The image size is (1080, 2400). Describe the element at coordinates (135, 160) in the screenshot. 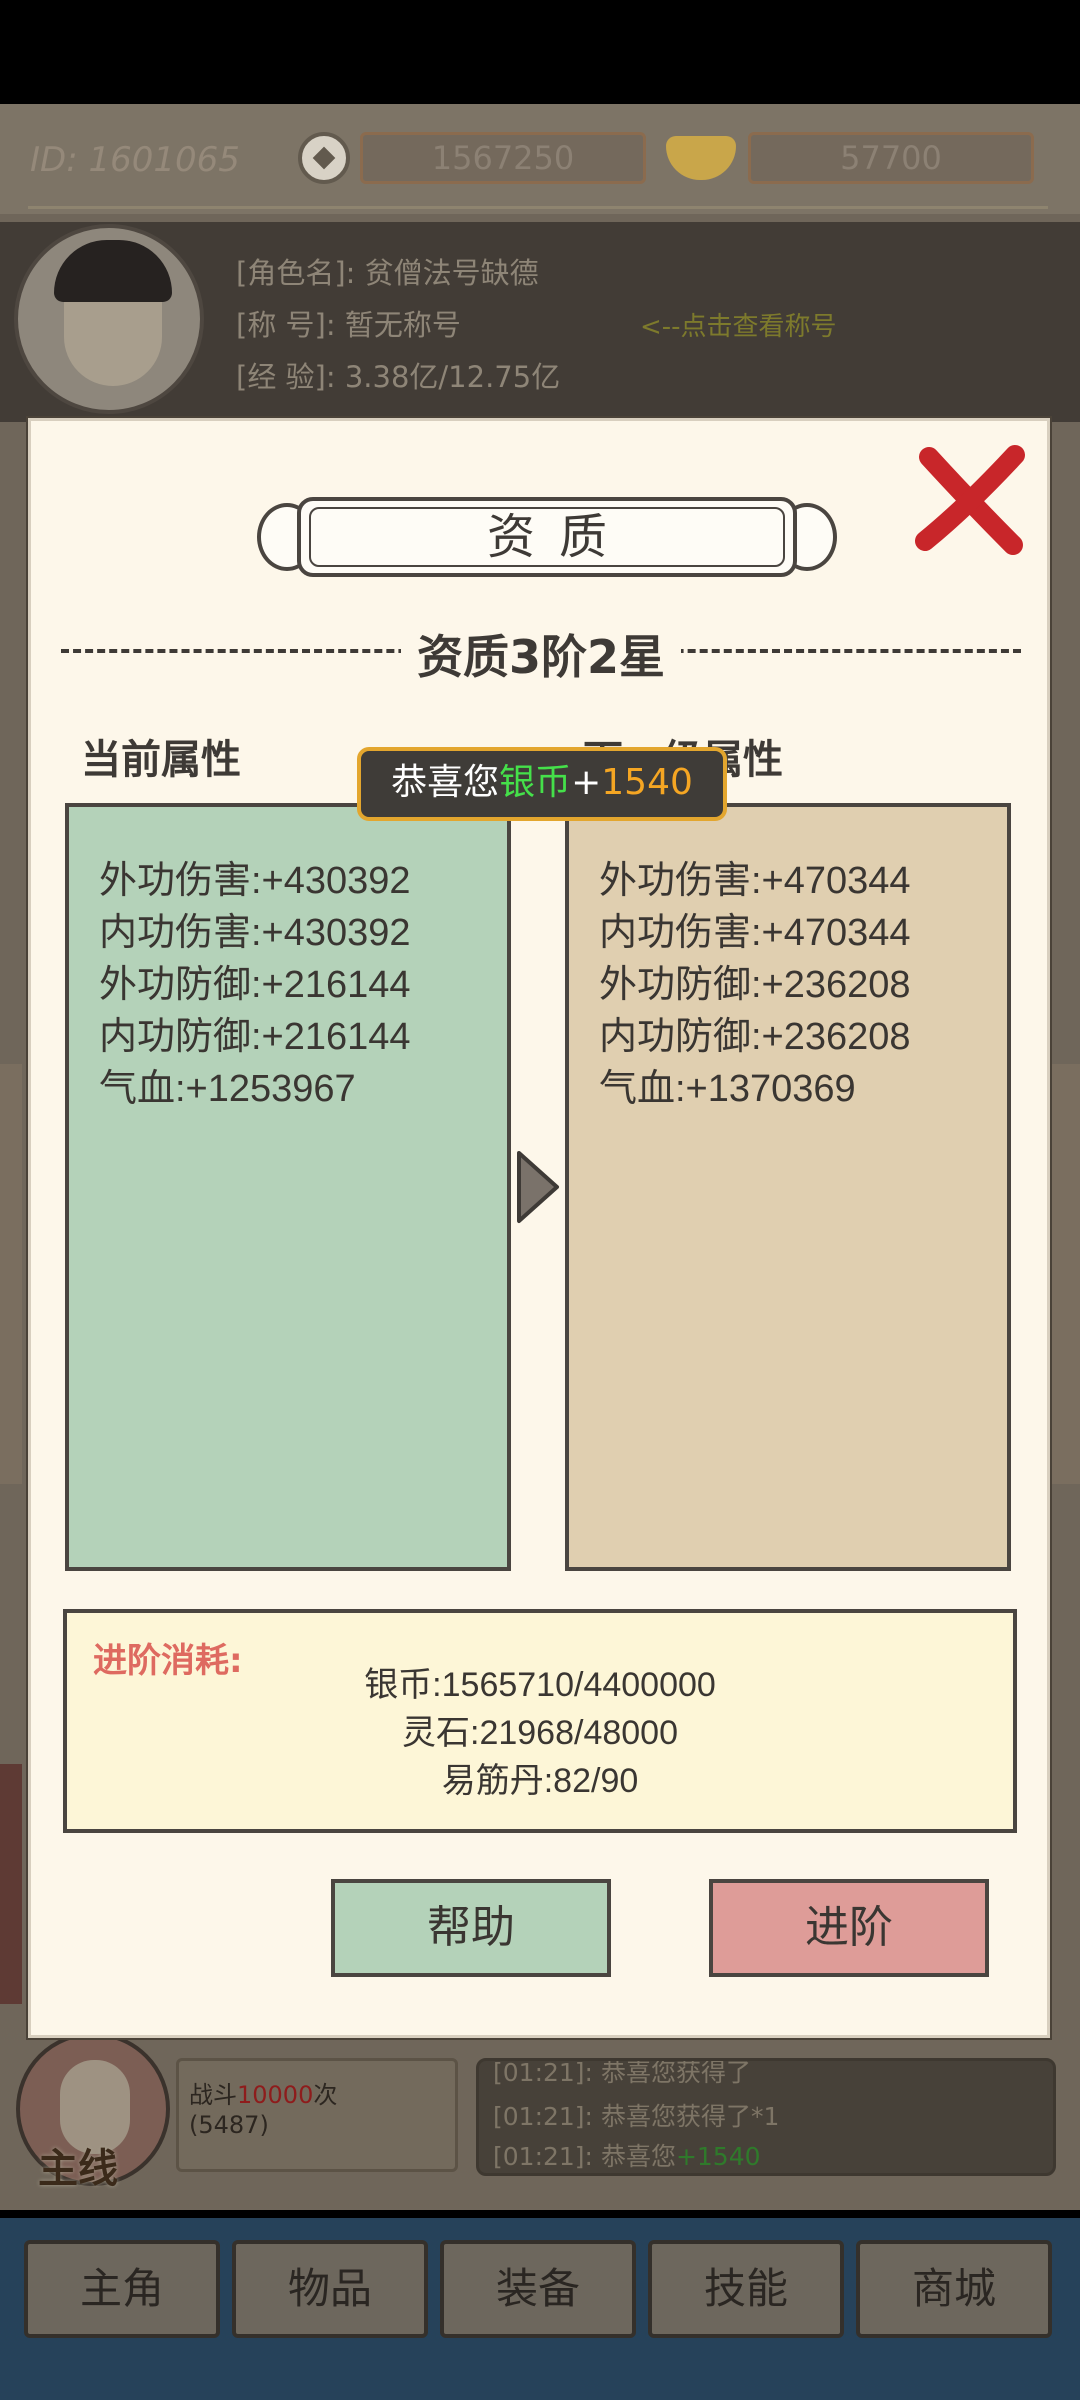

I see `player-id: ID: 1601065` at that location.